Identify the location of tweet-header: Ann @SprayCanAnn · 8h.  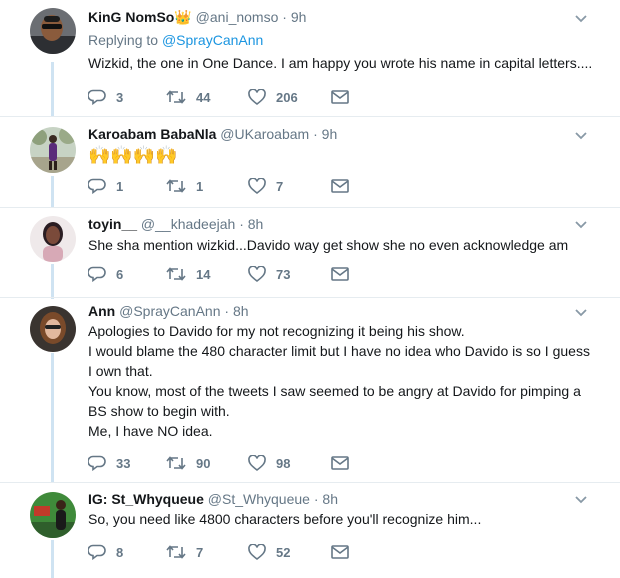
(168, 311).